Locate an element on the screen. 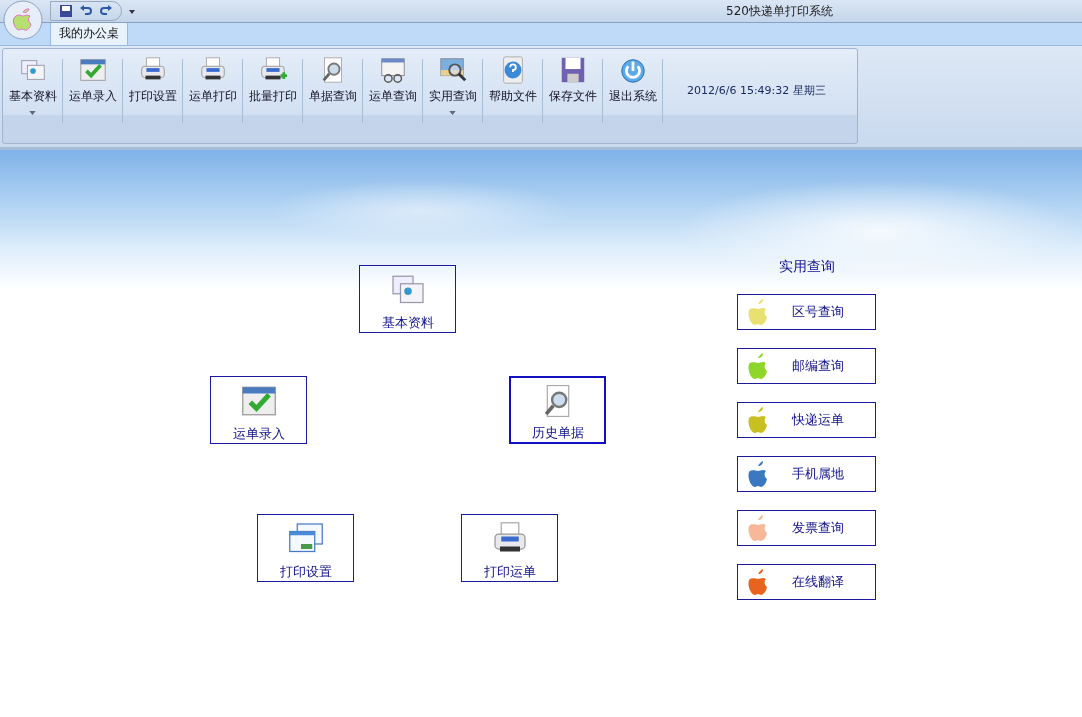 The height and width of the screenshot is (717, 1082). ribbon-button: 基本资料 is located at coordinates (32, 84).